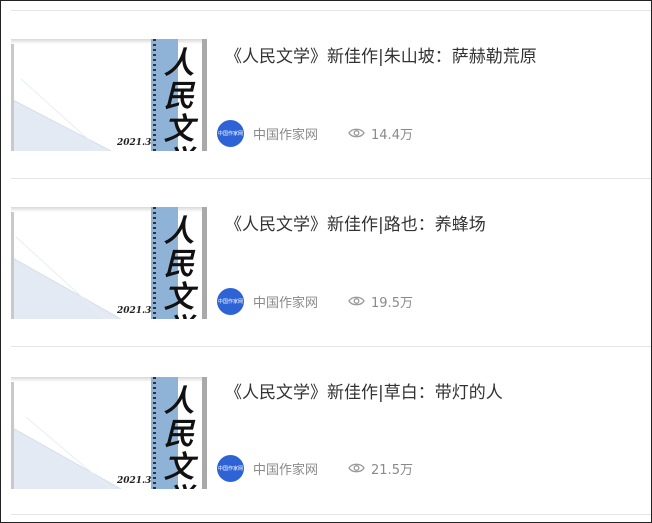 The height and width of the screenshot is (523, 652). I want to click on article-title: 《人民文学》新佳作|路也：养蜂场, so click(355, 222).